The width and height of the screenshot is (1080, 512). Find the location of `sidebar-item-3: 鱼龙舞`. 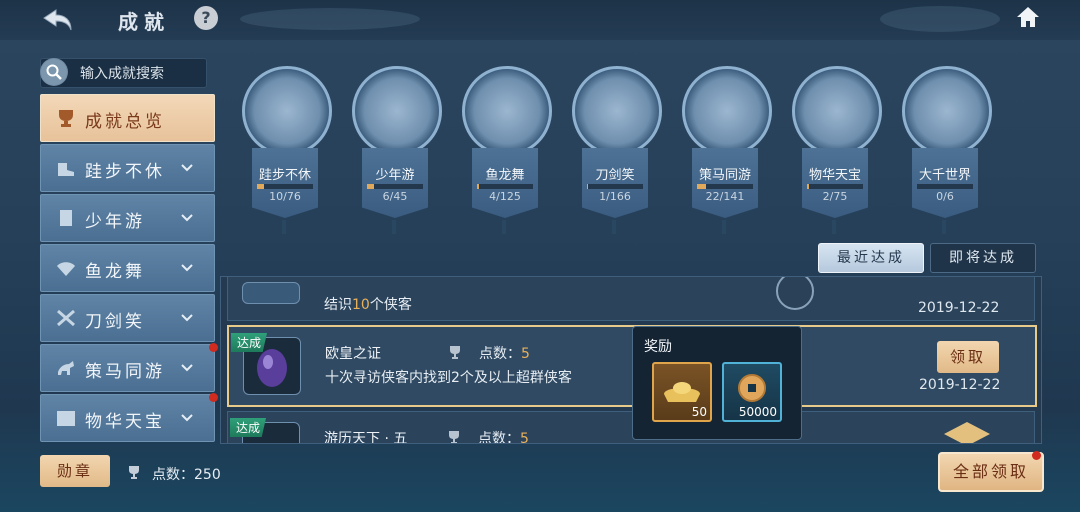

sidebar-item-3: 鱼龙舞 is located at coordinates (127, 268).